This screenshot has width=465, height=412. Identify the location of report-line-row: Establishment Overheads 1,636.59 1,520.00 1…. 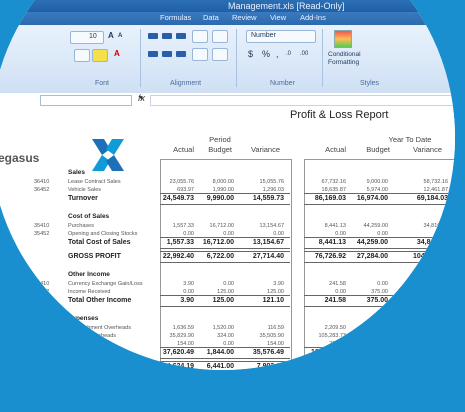
(227, 329).